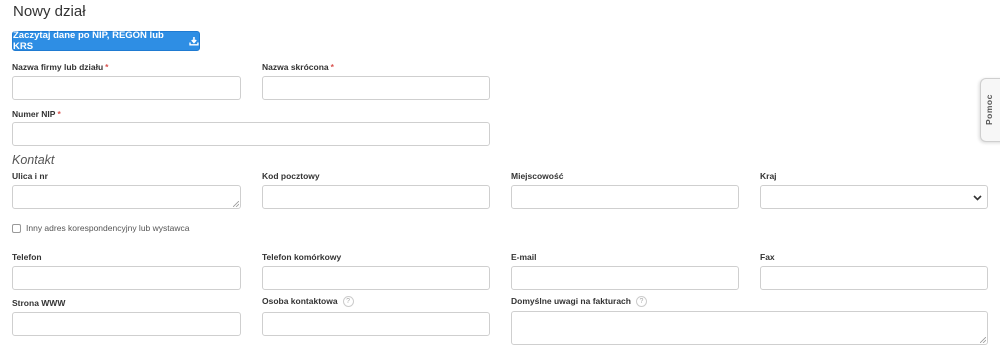 This screenshot has width=1000, height=355. What do you see at coordinates (977, 198) in the screenshot?
I see `chevron-down-icon` at bounding box center [977, 198].